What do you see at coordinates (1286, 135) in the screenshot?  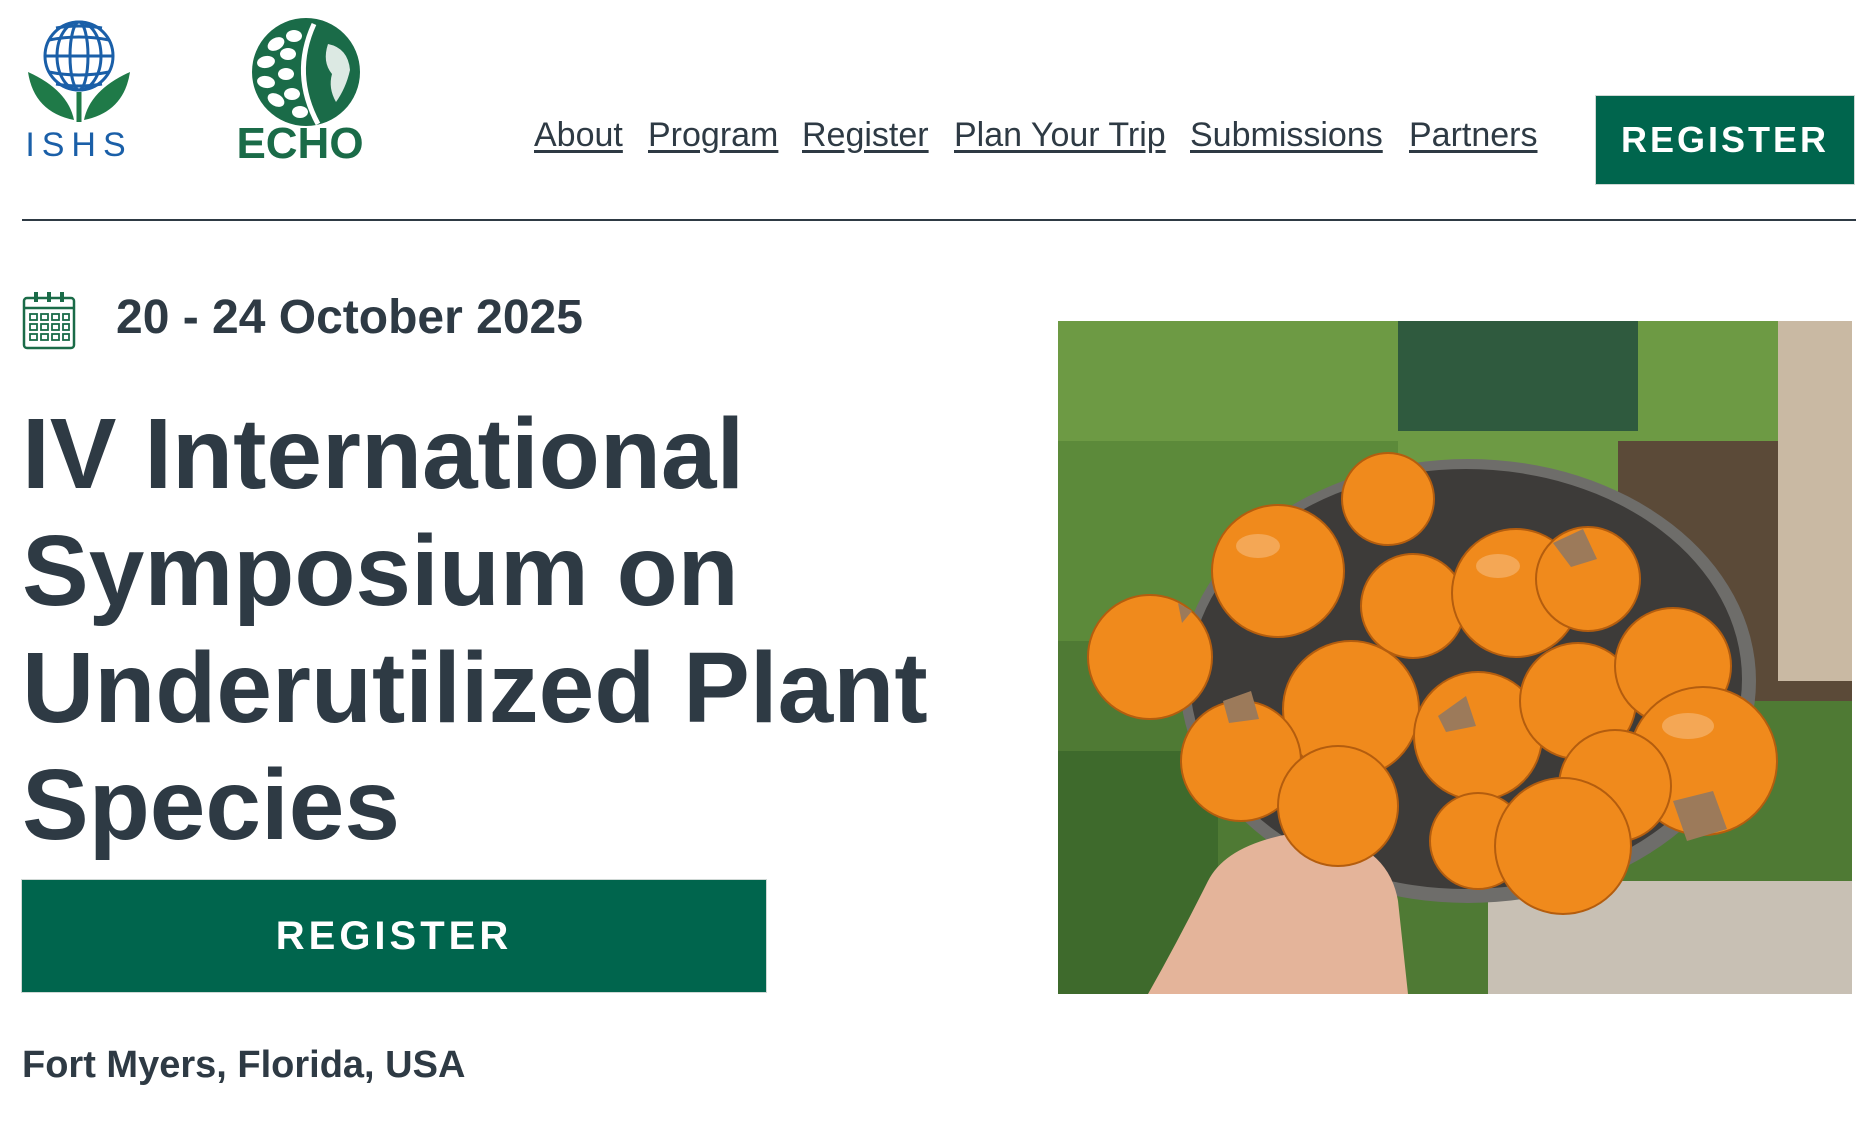 I see `nav-submissions-link: Submissions` at bounding box center [1286, 135].